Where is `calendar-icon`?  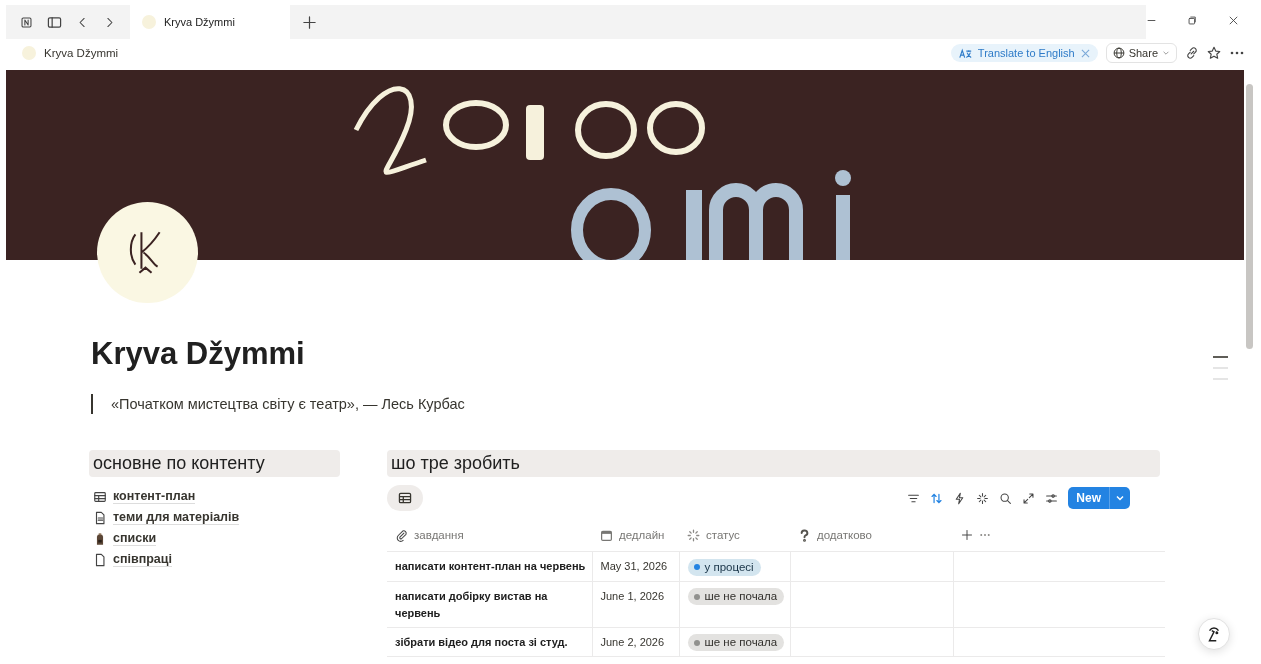 calendar-icon is located at coordinates (606, 535).